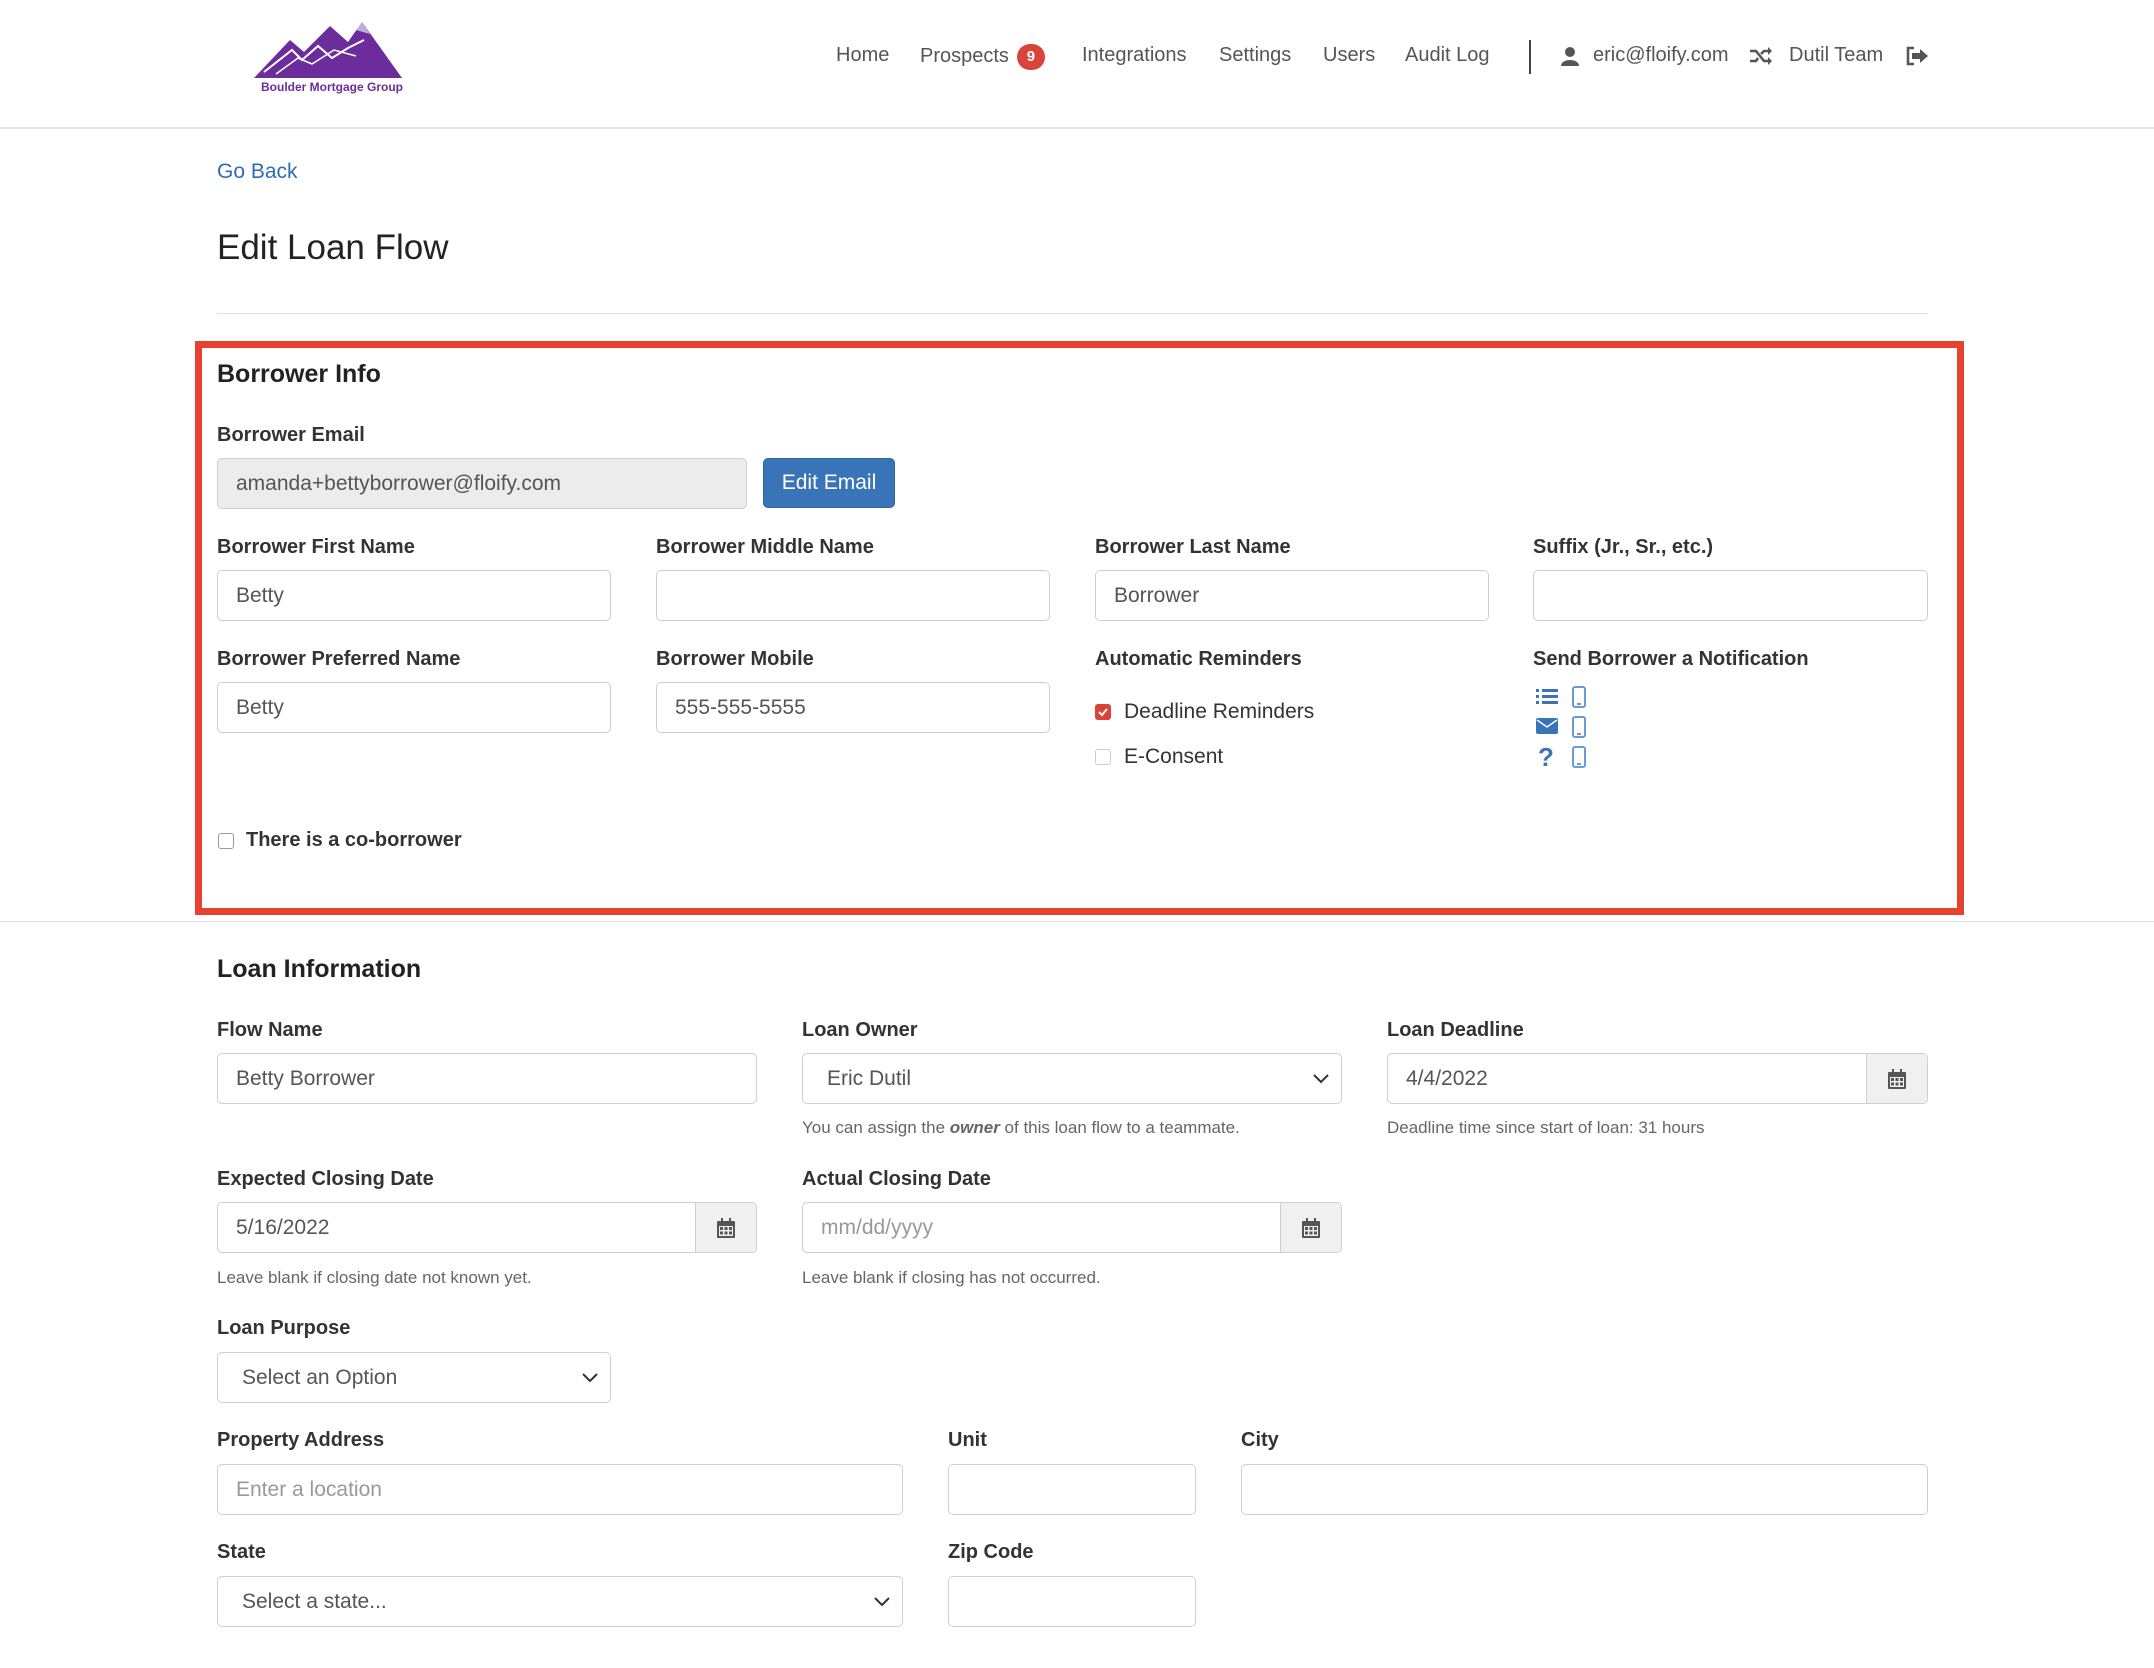  I want to click on prospects-count-badge: 9, so click(1030, 57).